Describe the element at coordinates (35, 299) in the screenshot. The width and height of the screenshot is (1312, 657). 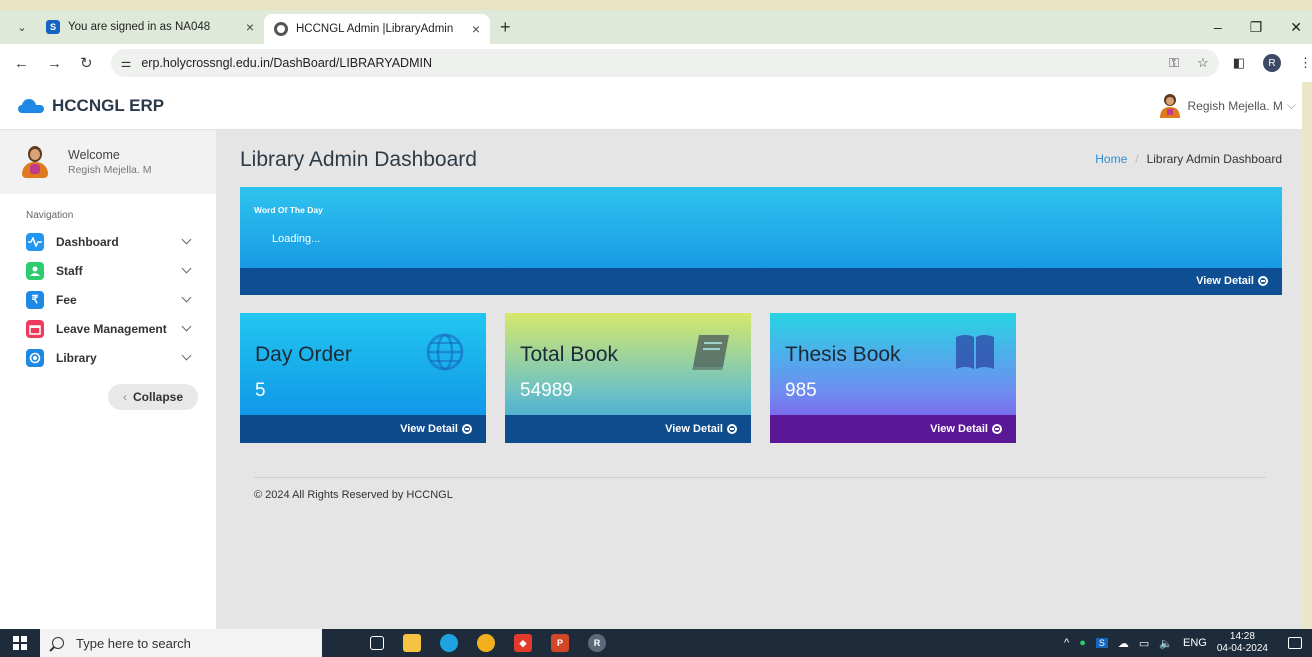
I see `rupee-icon: ₹` at that location.